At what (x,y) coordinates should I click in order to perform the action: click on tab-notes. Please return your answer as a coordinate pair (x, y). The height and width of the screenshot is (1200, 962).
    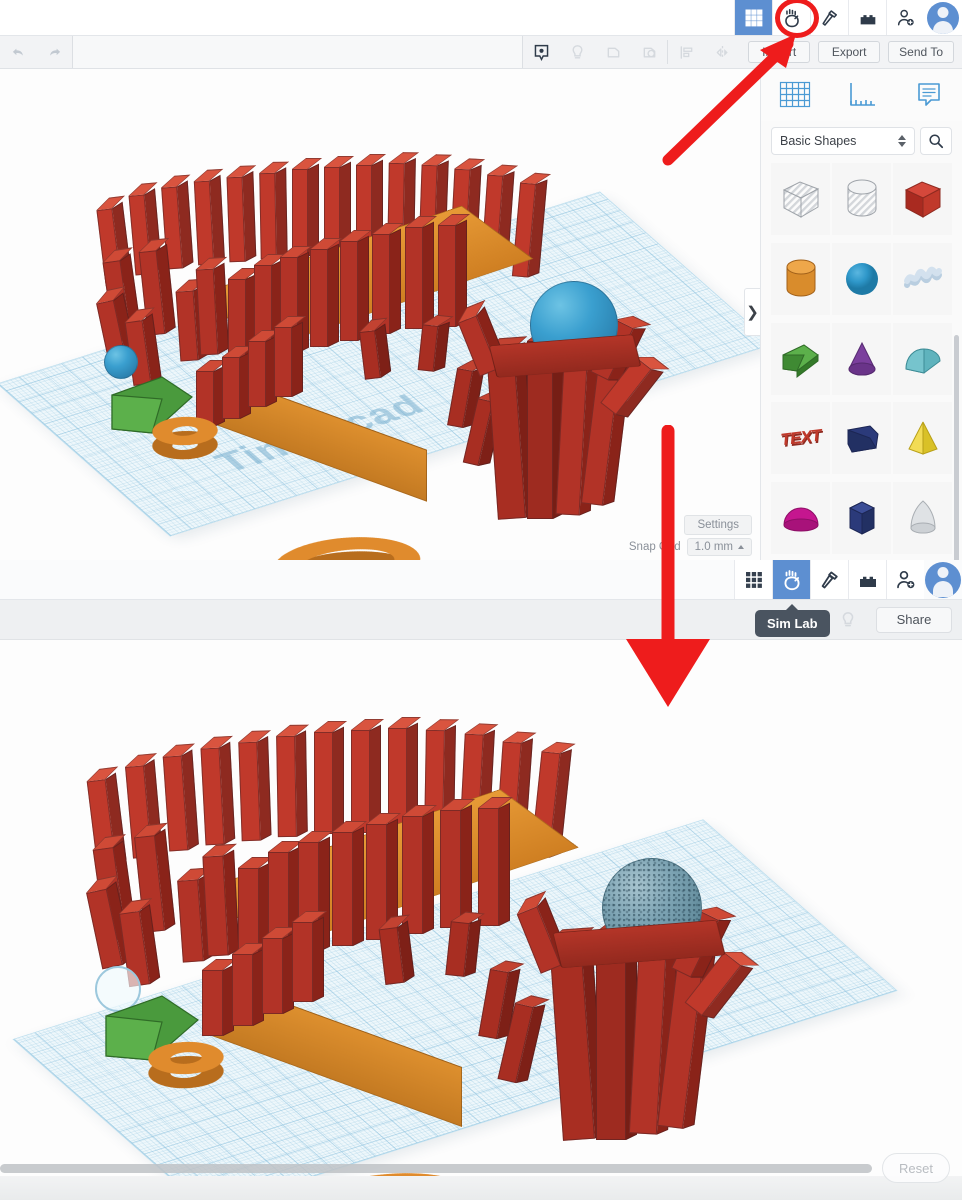
    Looking at the image, I should click on (928, 95).